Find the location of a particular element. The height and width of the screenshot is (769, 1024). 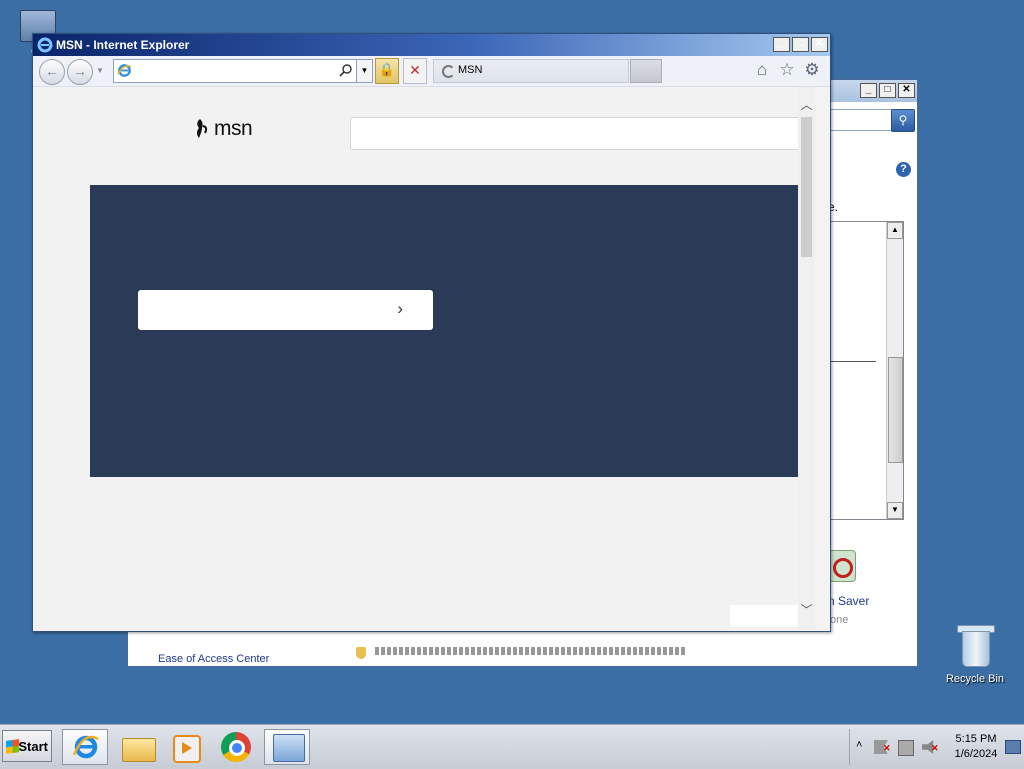

help-icon: ? is located at coordinates (903, 169).